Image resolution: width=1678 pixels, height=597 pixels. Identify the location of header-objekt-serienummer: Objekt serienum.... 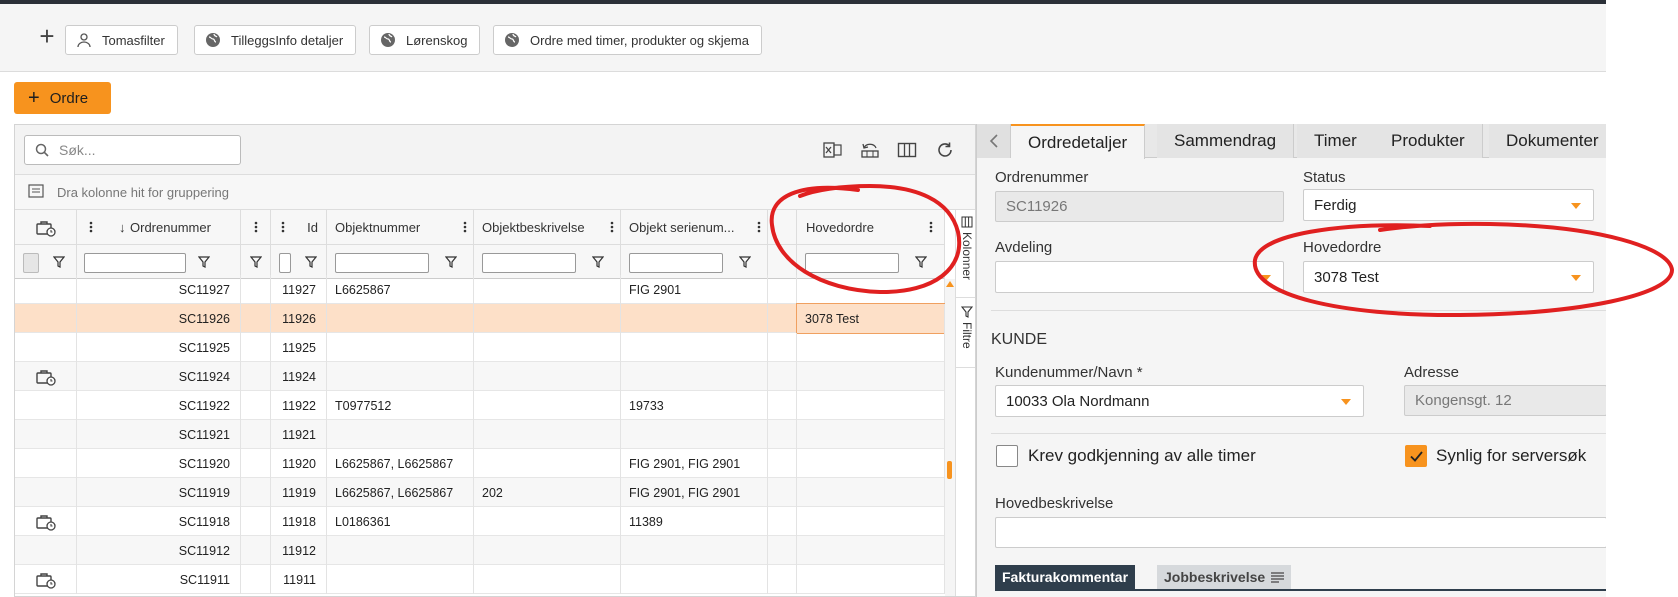
(694, 227).